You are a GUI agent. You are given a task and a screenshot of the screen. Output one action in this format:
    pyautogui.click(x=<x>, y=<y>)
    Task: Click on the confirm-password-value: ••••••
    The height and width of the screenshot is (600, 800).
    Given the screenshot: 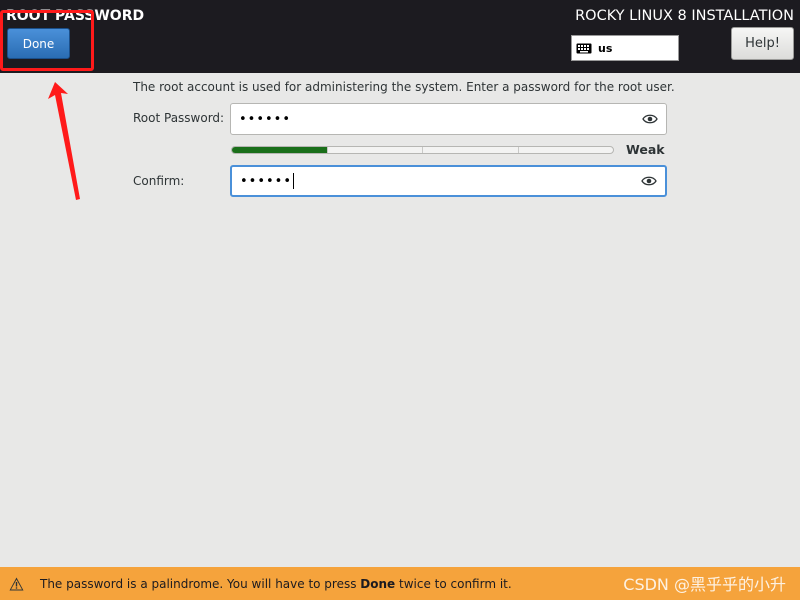 What is the action you would take?
    pyautogui.click(x=266, y=181)
    